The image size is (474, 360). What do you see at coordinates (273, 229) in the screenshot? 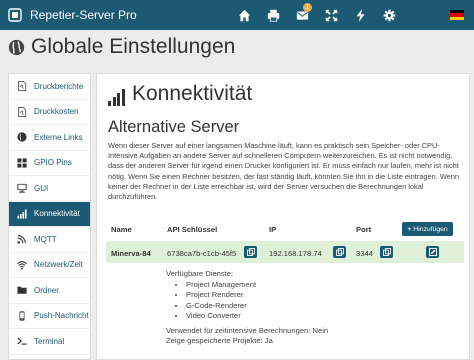
I see `column-header-ip: IP` at bounding box center [273, 229].